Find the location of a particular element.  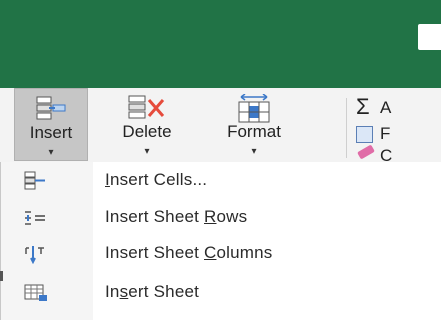

left-edge-marker is located at coordinates (1, 276).